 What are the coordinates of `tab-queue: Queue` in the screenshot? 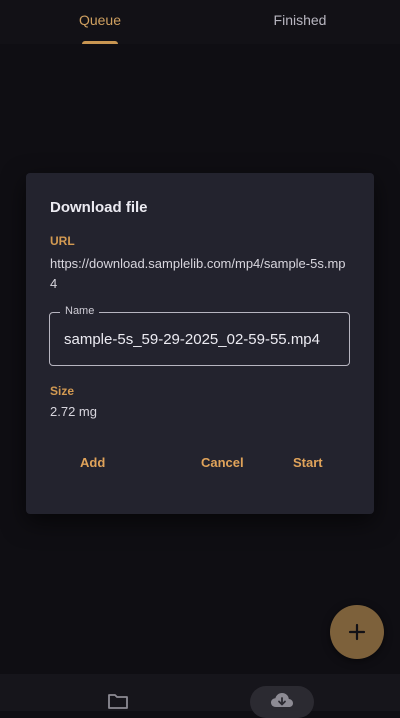 It's located at (100, 22).